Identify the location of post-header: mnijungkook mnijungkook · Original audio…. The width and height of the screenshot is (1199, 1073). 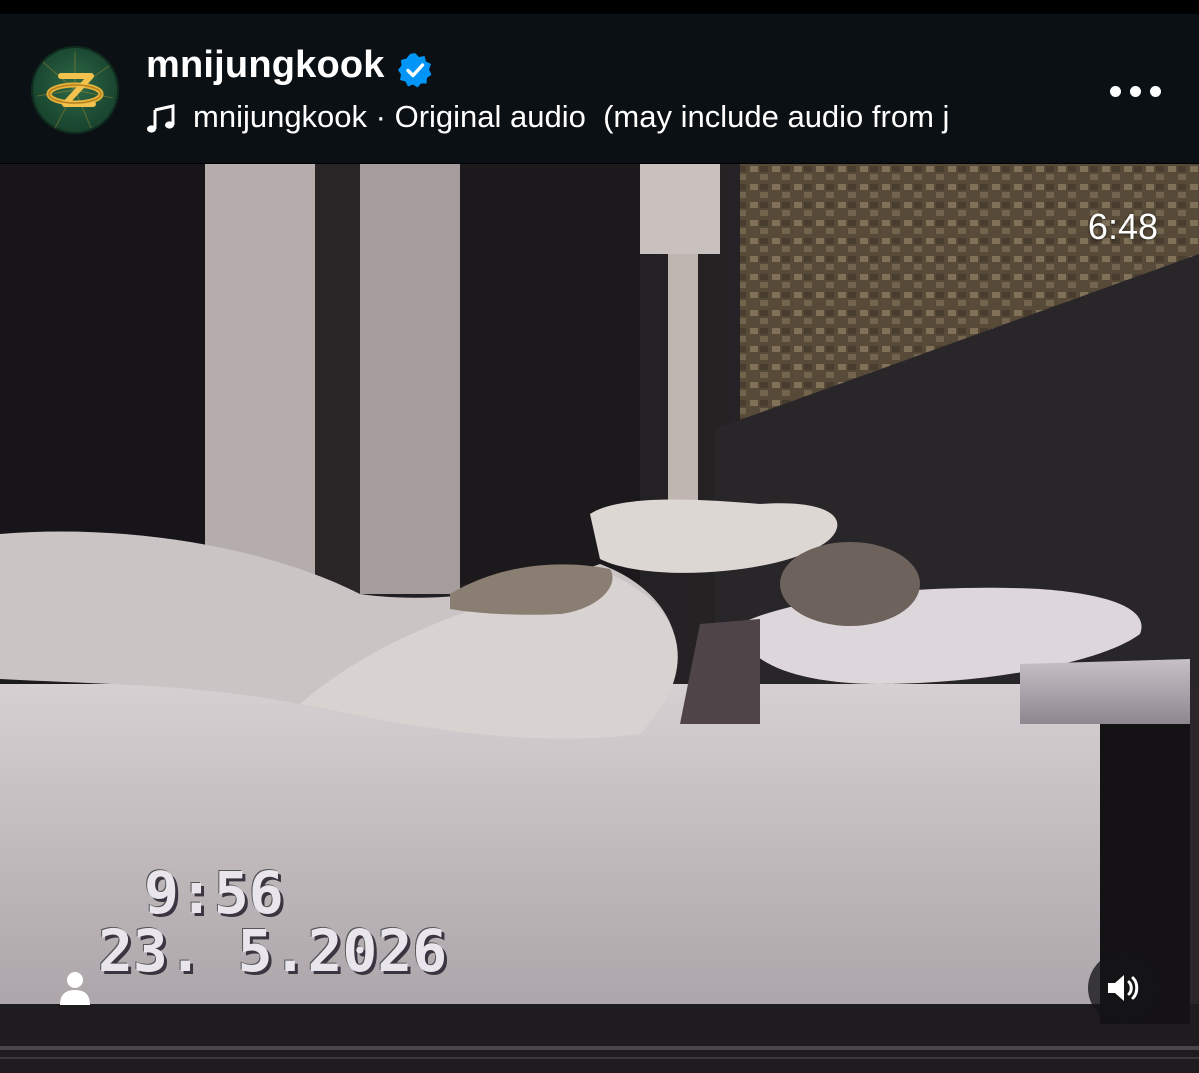
(599, 88).